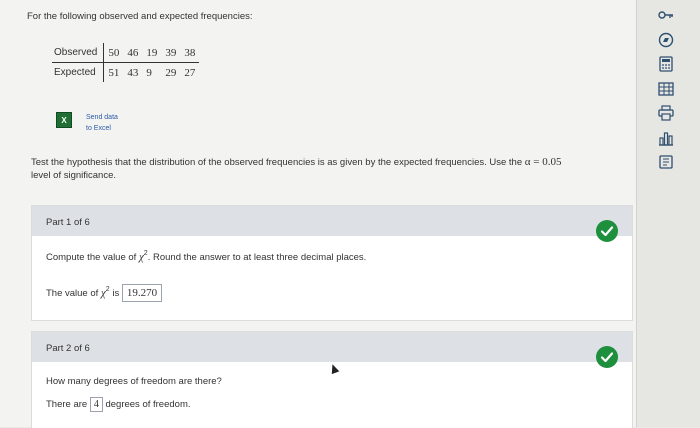 The image size is (700, 428). I want to click on right-toolbar, so click(668, 213).